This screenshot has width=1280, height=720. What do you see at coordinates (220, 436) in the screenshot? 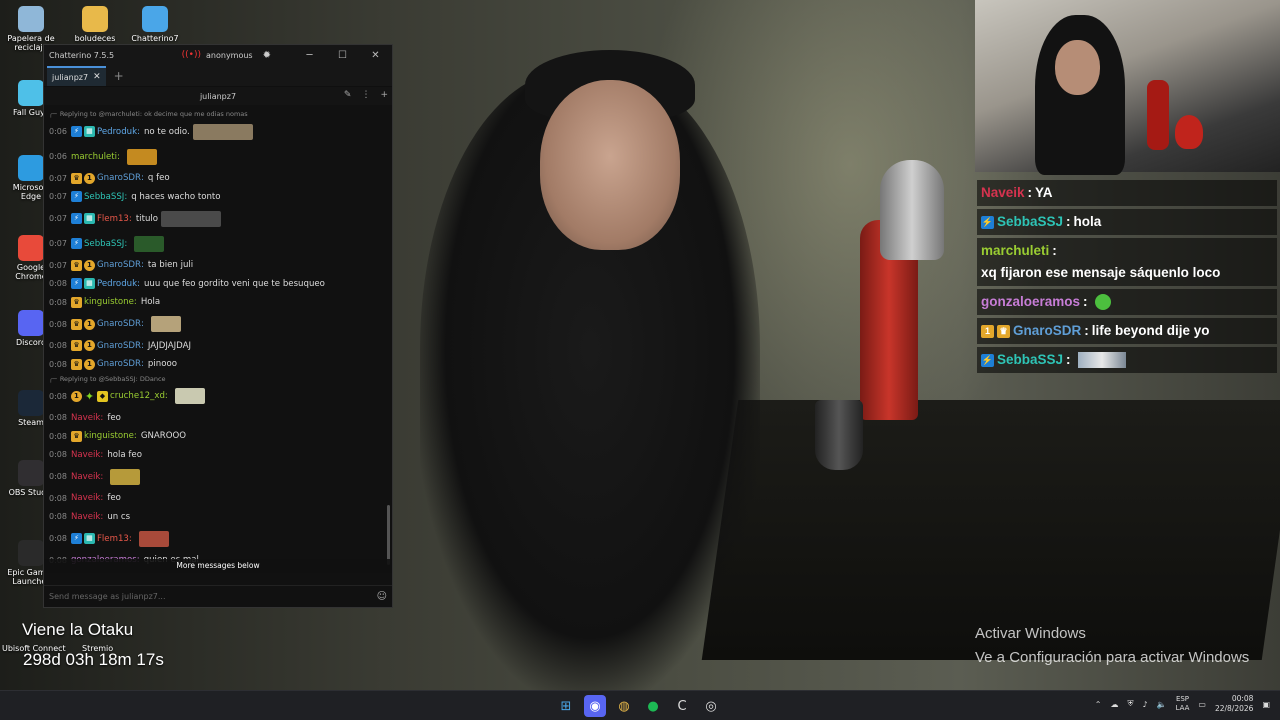
I see `chat-message: 0:08 ♛ kinguistone: GNAROOO` at bounding box center [220, 436].